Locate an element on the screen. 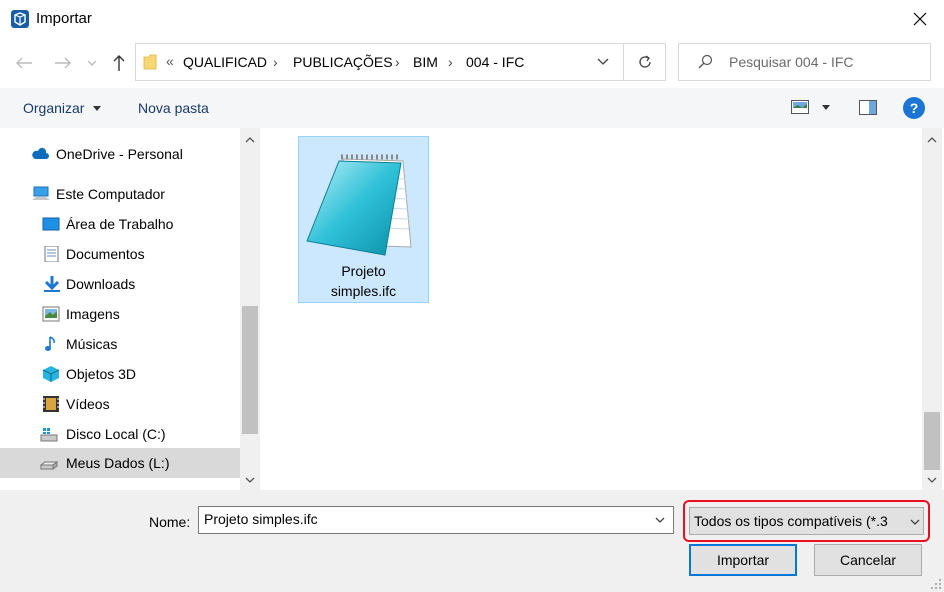 This screenshot has width=944, height=592. folder-icon is located at coordinates (150, 62).